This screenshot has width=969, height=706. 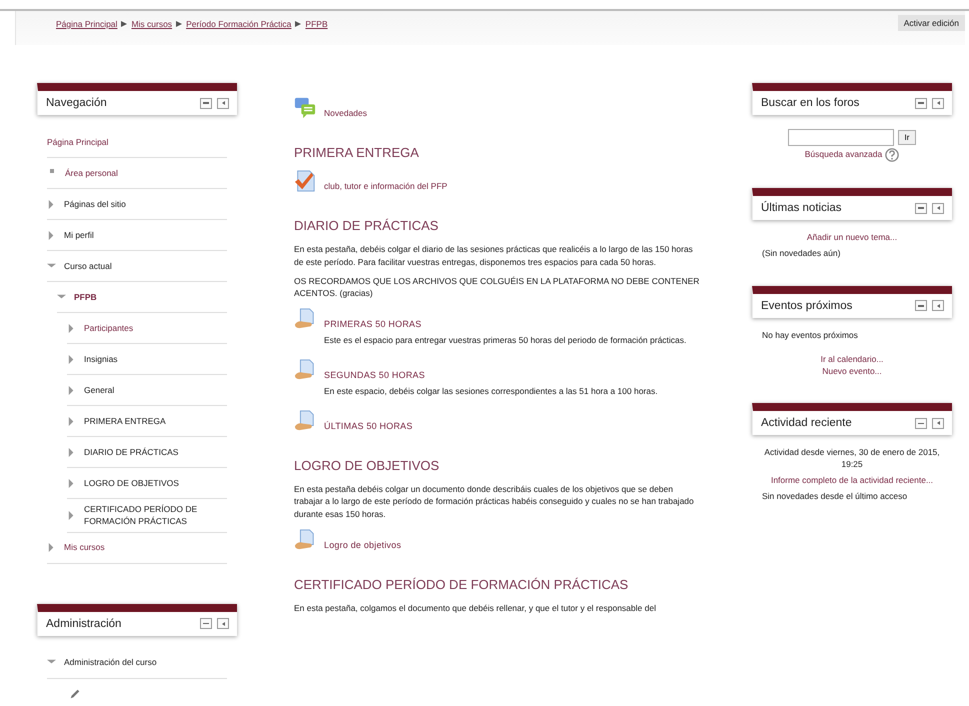 I want to click on activity-link: PRIMERAS 50 HORAS, so click(x=373, y=324).